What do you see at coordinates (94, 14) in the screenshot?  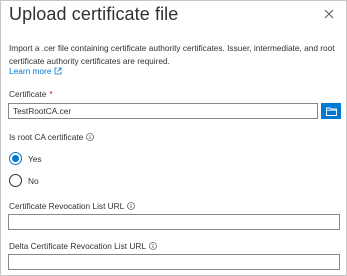 I see `panel-title: Upload certificate file` at bounding box center [94, 14].